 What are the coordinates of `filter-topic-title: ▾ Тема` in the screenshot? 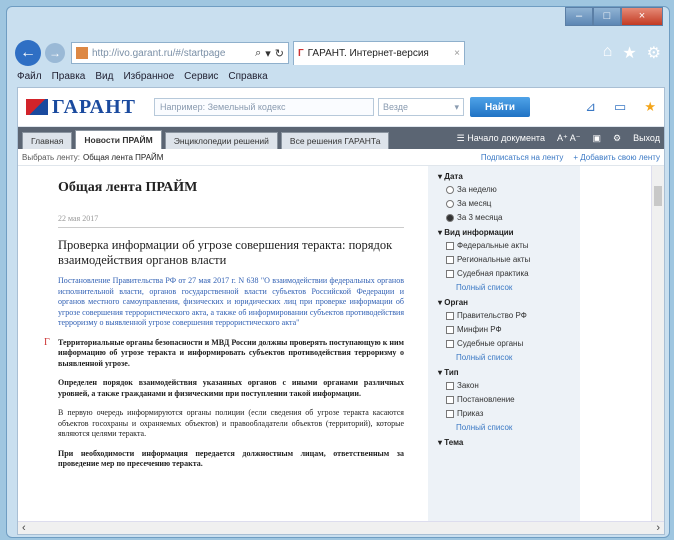 It's located at (504, 442).